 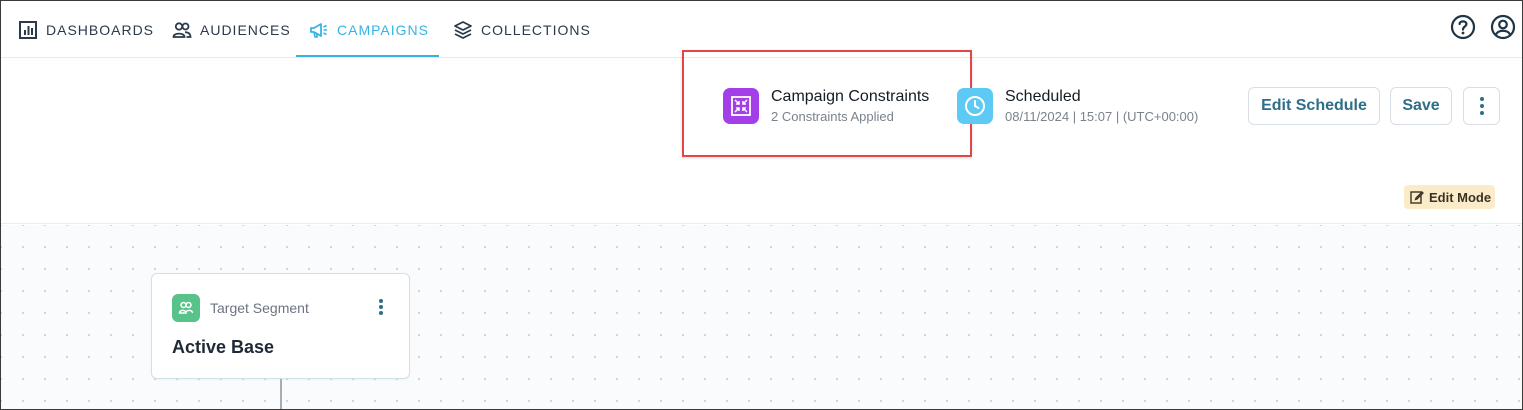 What do you see at coordinates (223, 347) in the screenshot?
I see `node-title: Active Base` at bounding box center [223, 347].